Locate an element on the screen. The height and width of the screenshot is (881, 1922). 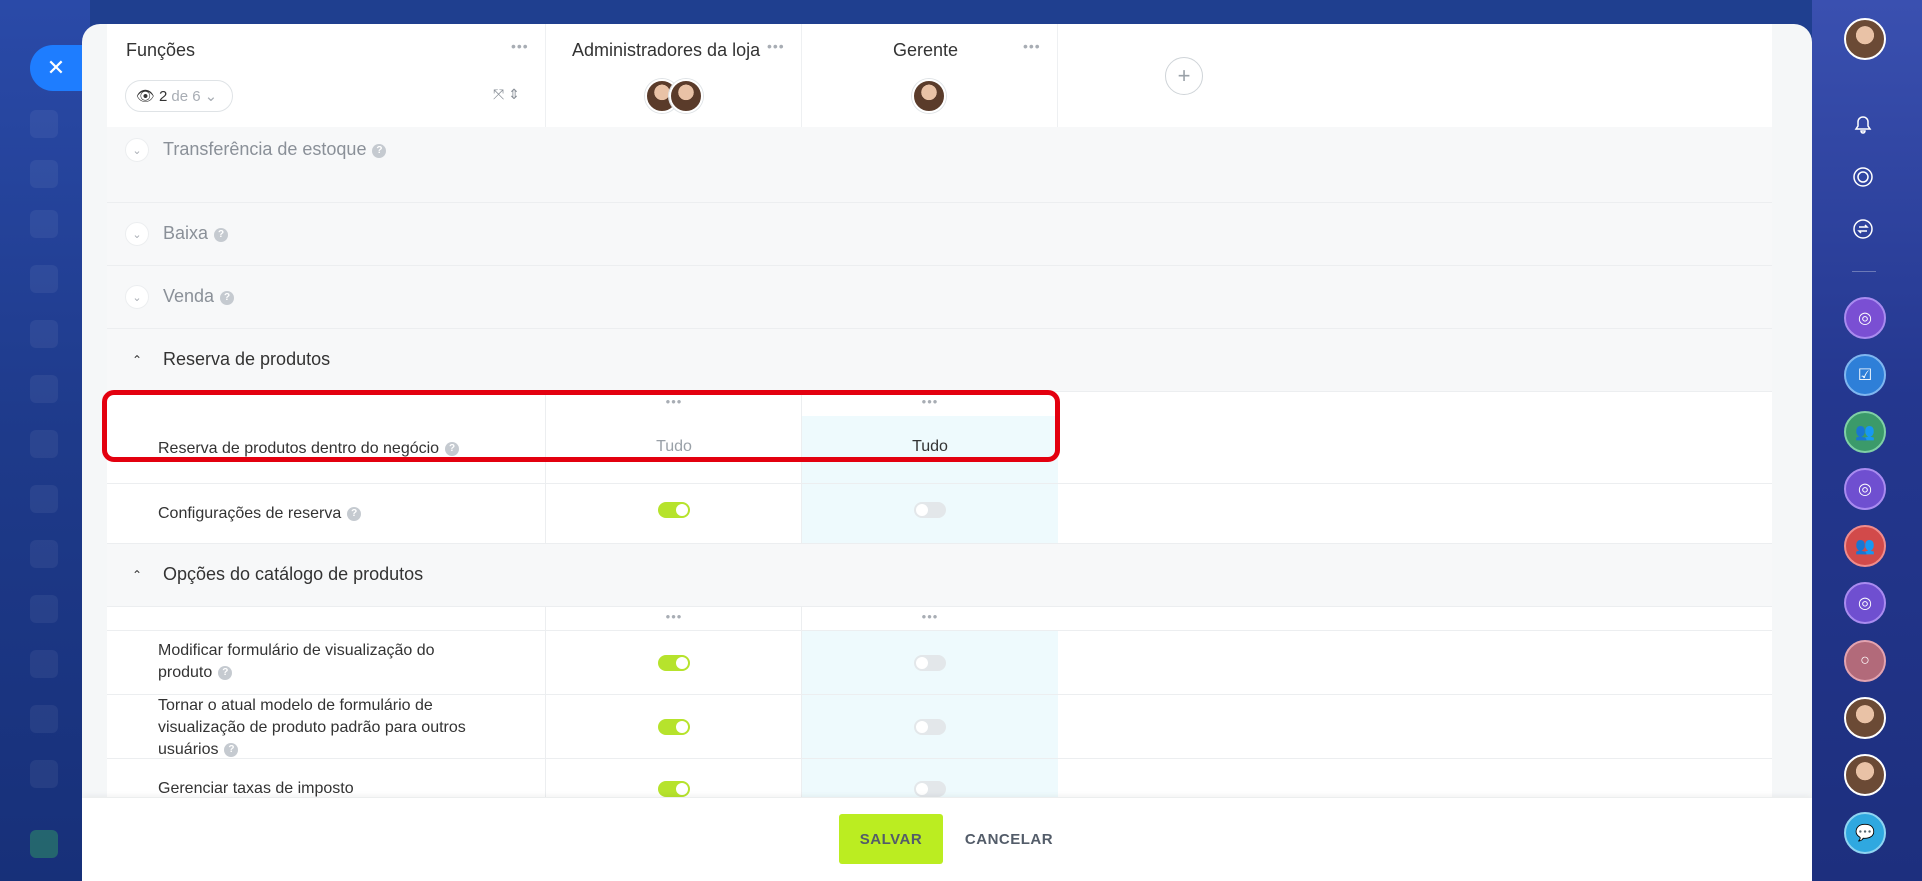
section-row-catalog: ⌃ Opções do catálogo de produtos is located at coordinates (939, 575).